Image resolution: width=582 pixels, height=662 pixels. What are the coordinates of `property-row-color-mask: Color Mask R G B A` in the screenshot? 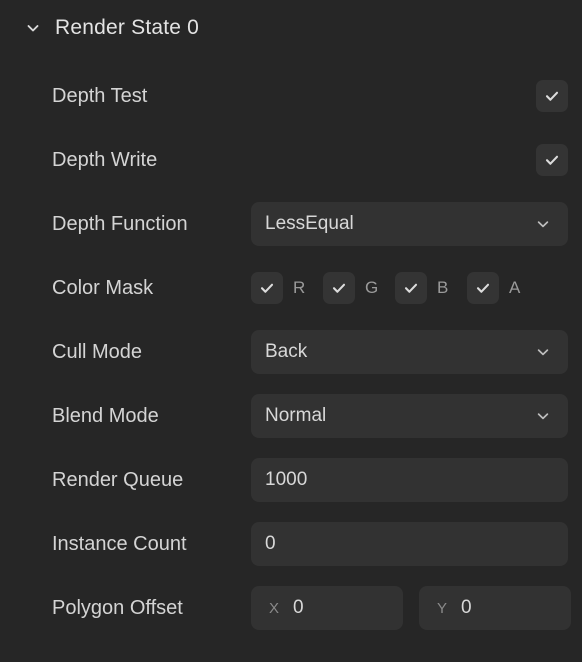 It's located at (291, 288).